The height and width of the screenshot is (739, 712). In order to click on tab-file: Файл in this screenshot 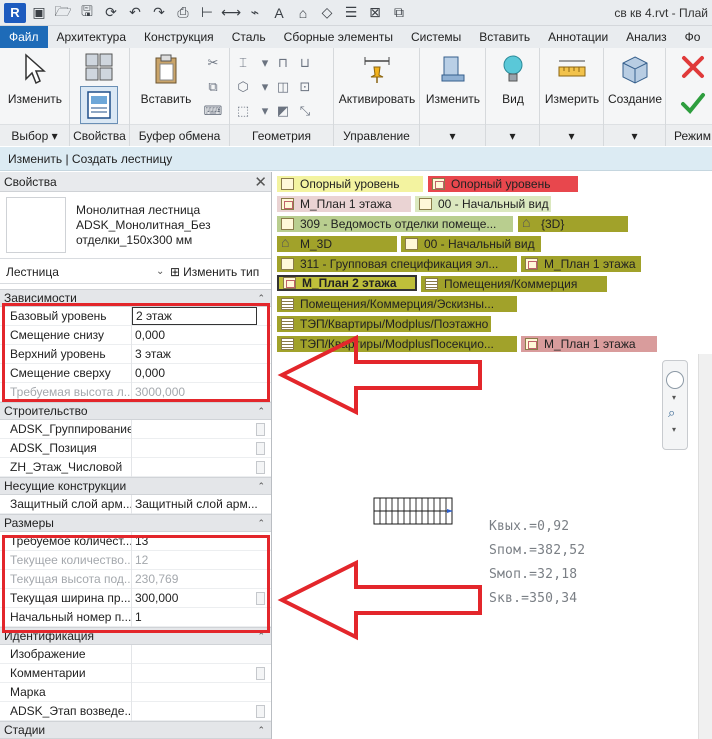, I will do `click(24, 37)`.